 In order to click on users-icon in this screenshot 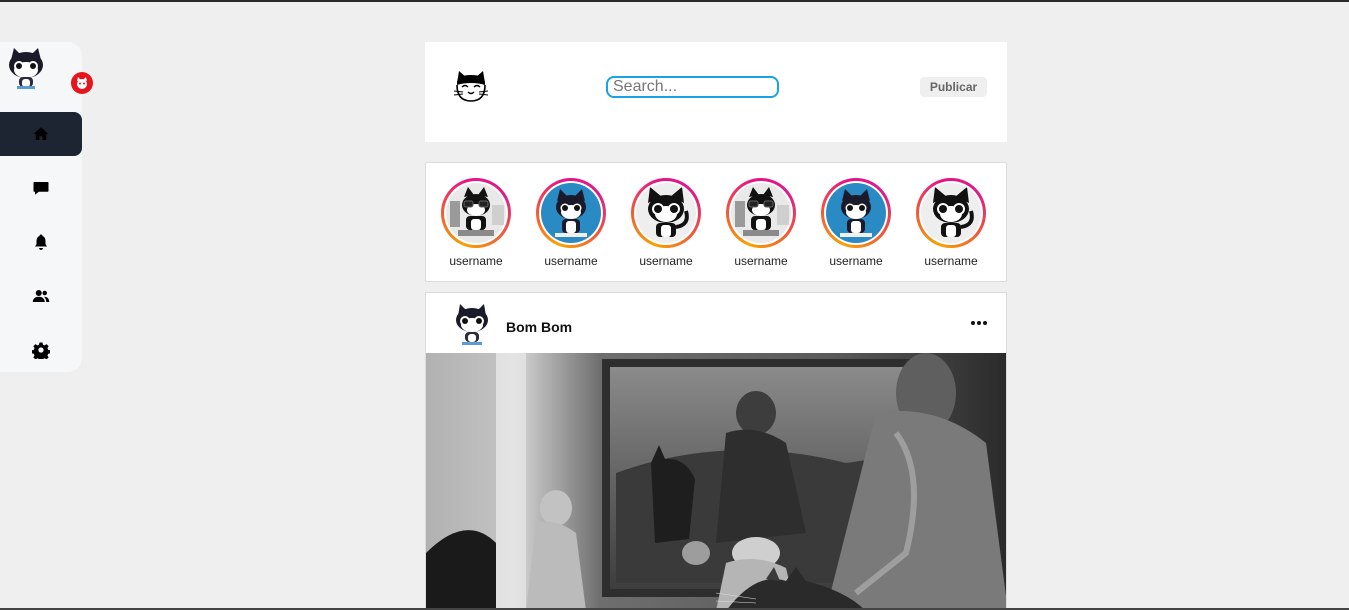, I will do `click(41, 296)`.